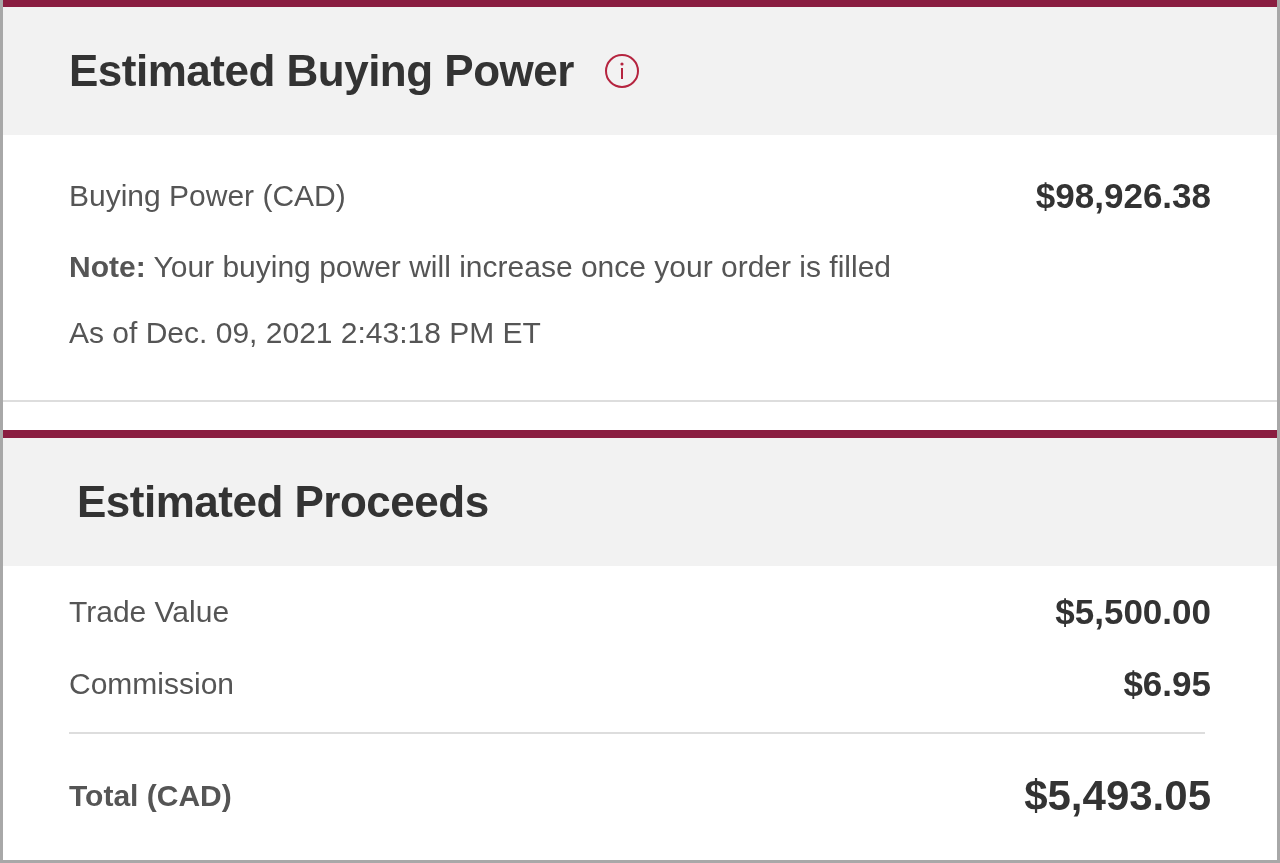 This screenshot has height=863, width=1280. What do you see at coordinates (150, 796) in the screenshot?
I see `total-label: Total (CAD)` at bounding box center [150, 796].